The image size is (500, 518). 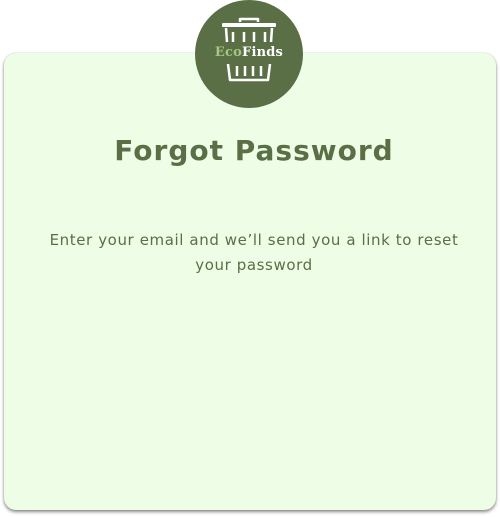 I want to click on page-title: Forgot Password, so click(x=254, y=150).